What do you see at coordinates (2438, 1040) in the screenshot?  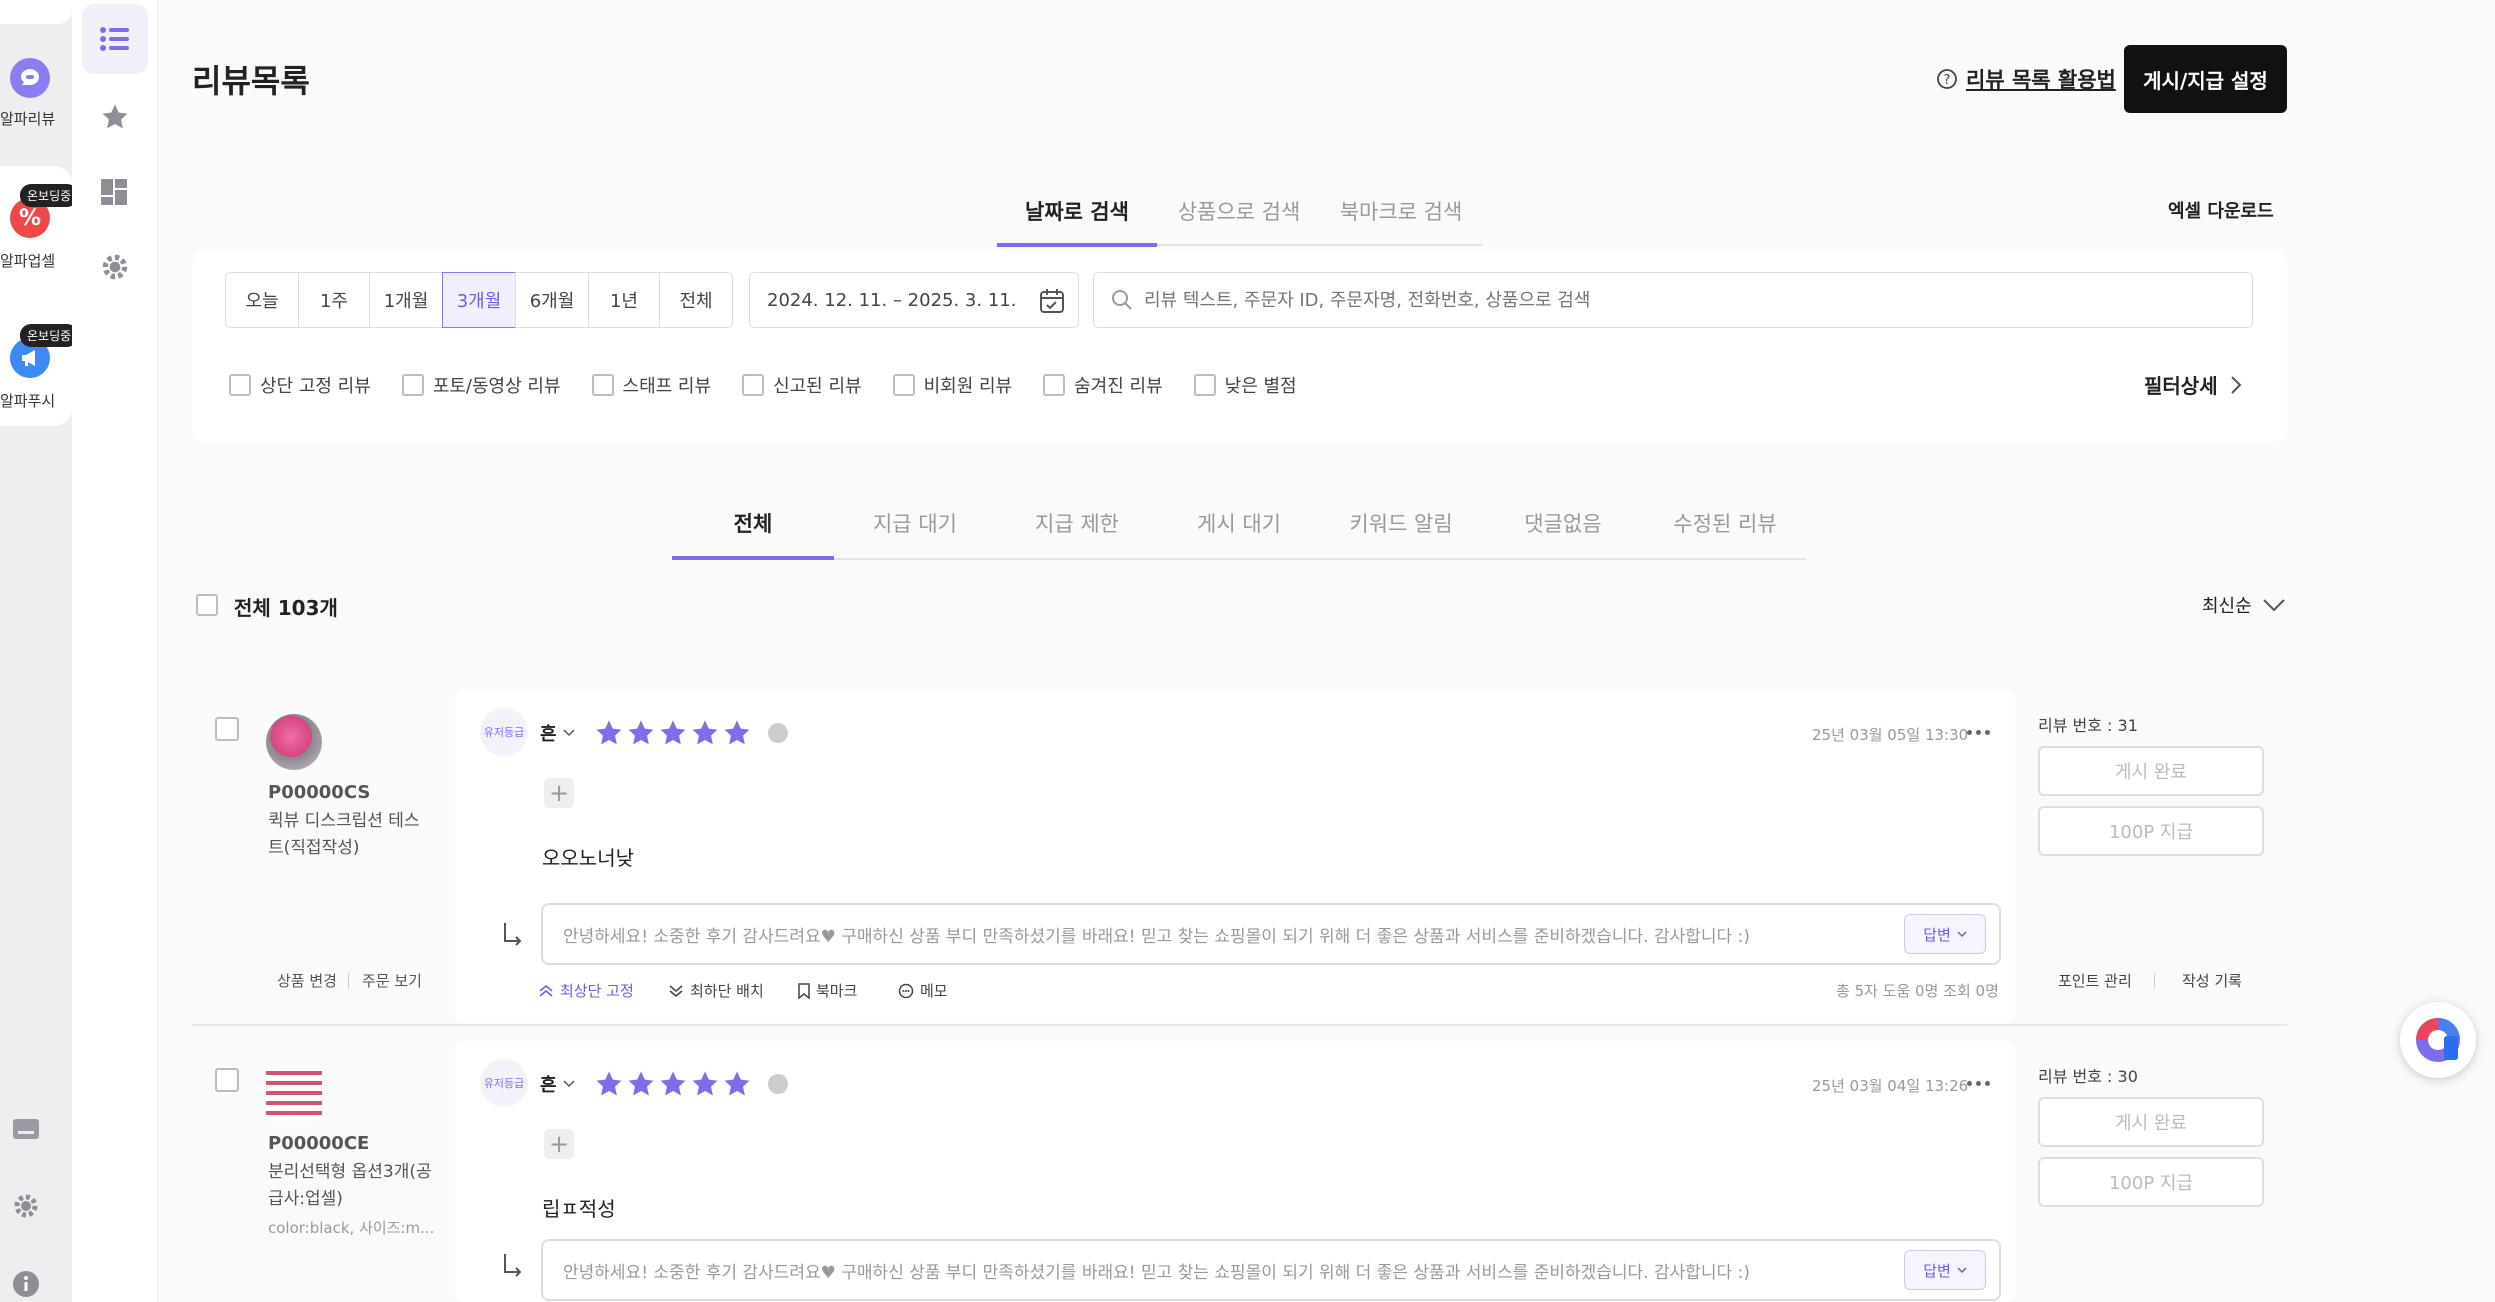 I see `floating-assistant-button` at bounding box center [2438, 1040].